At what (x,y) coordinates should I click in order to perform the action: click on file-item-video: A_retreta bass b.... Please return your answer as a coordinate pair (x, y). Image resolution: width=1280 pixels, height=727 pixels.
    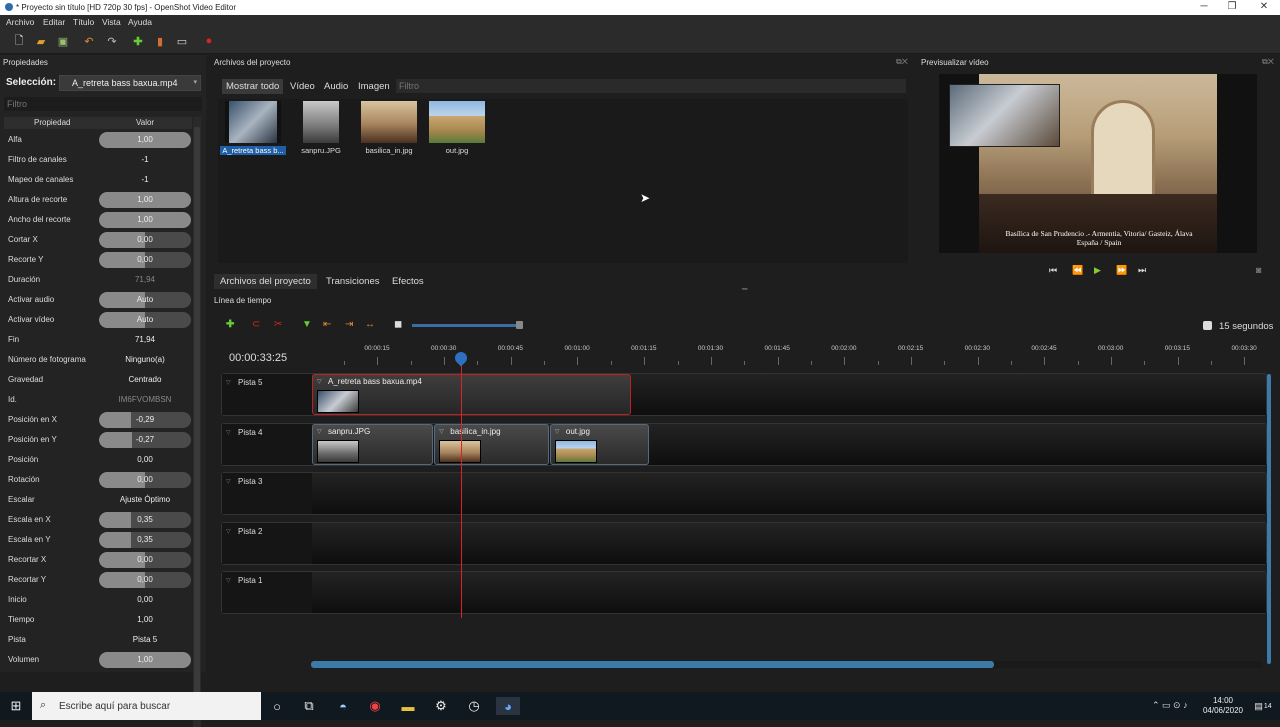
    Looking at the image, I should click on (253, 128).